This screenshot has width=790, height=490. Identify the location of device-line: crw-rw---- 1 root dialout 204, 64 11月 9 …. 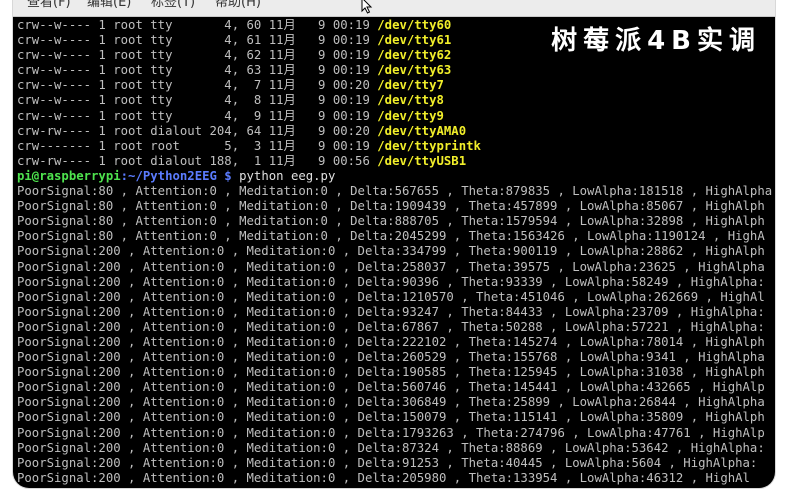
(396, 131).